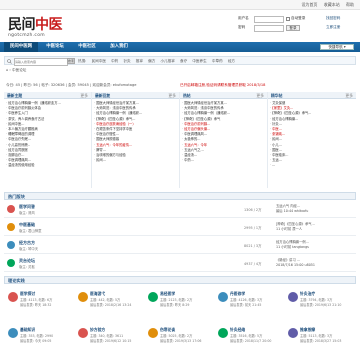 The height and width of the screenshot is (360, 360). What do you see at coordinates (26, 35) in the screenshot?
I see `logo-url: ngotcmzh.com` at bounding box center [26, 35].